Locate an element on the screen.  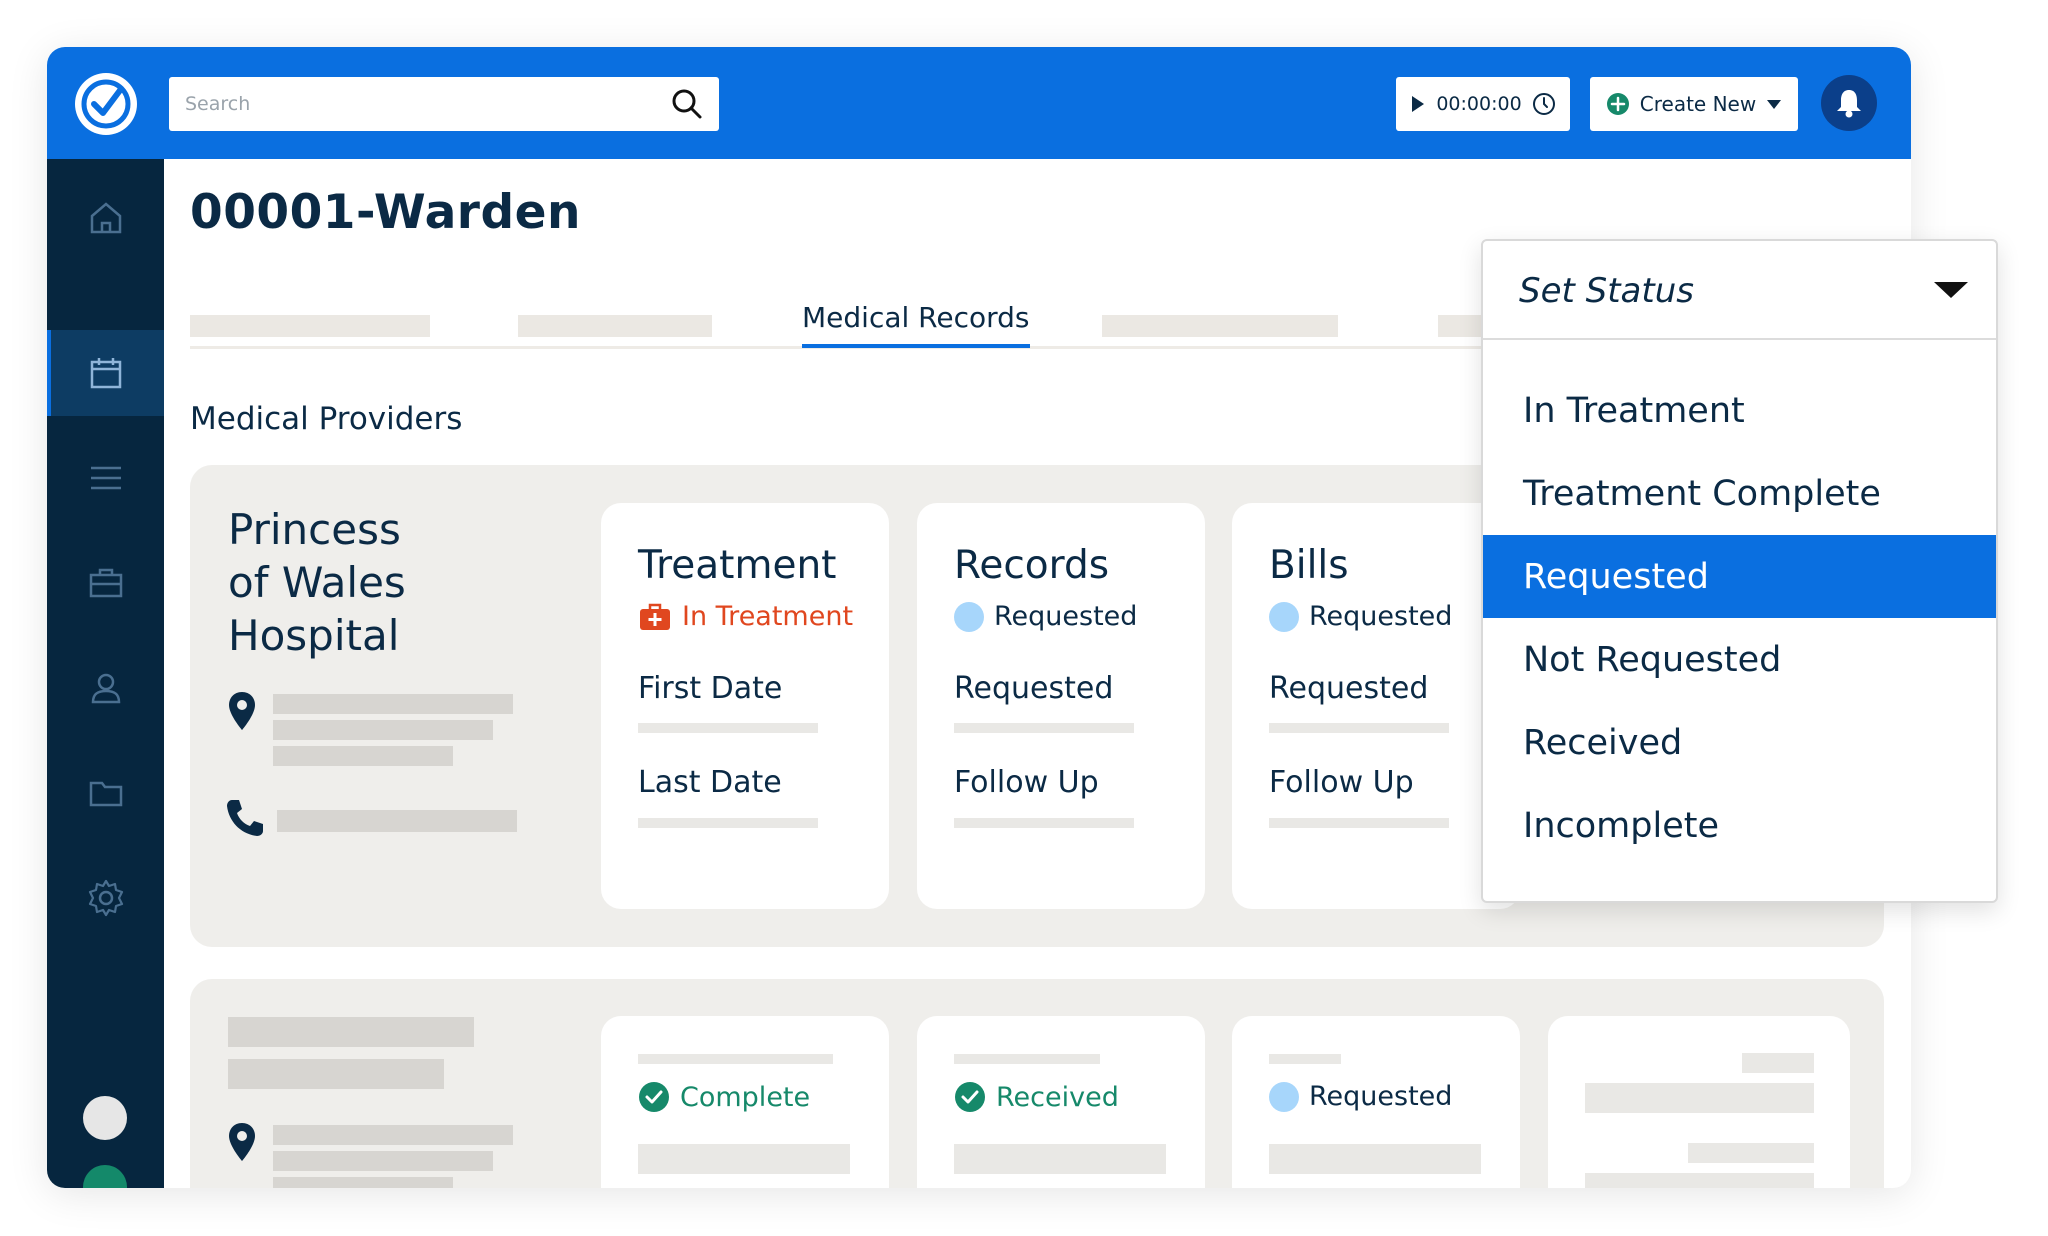
sidebar-item-folder is located at coordinates (105, 793).